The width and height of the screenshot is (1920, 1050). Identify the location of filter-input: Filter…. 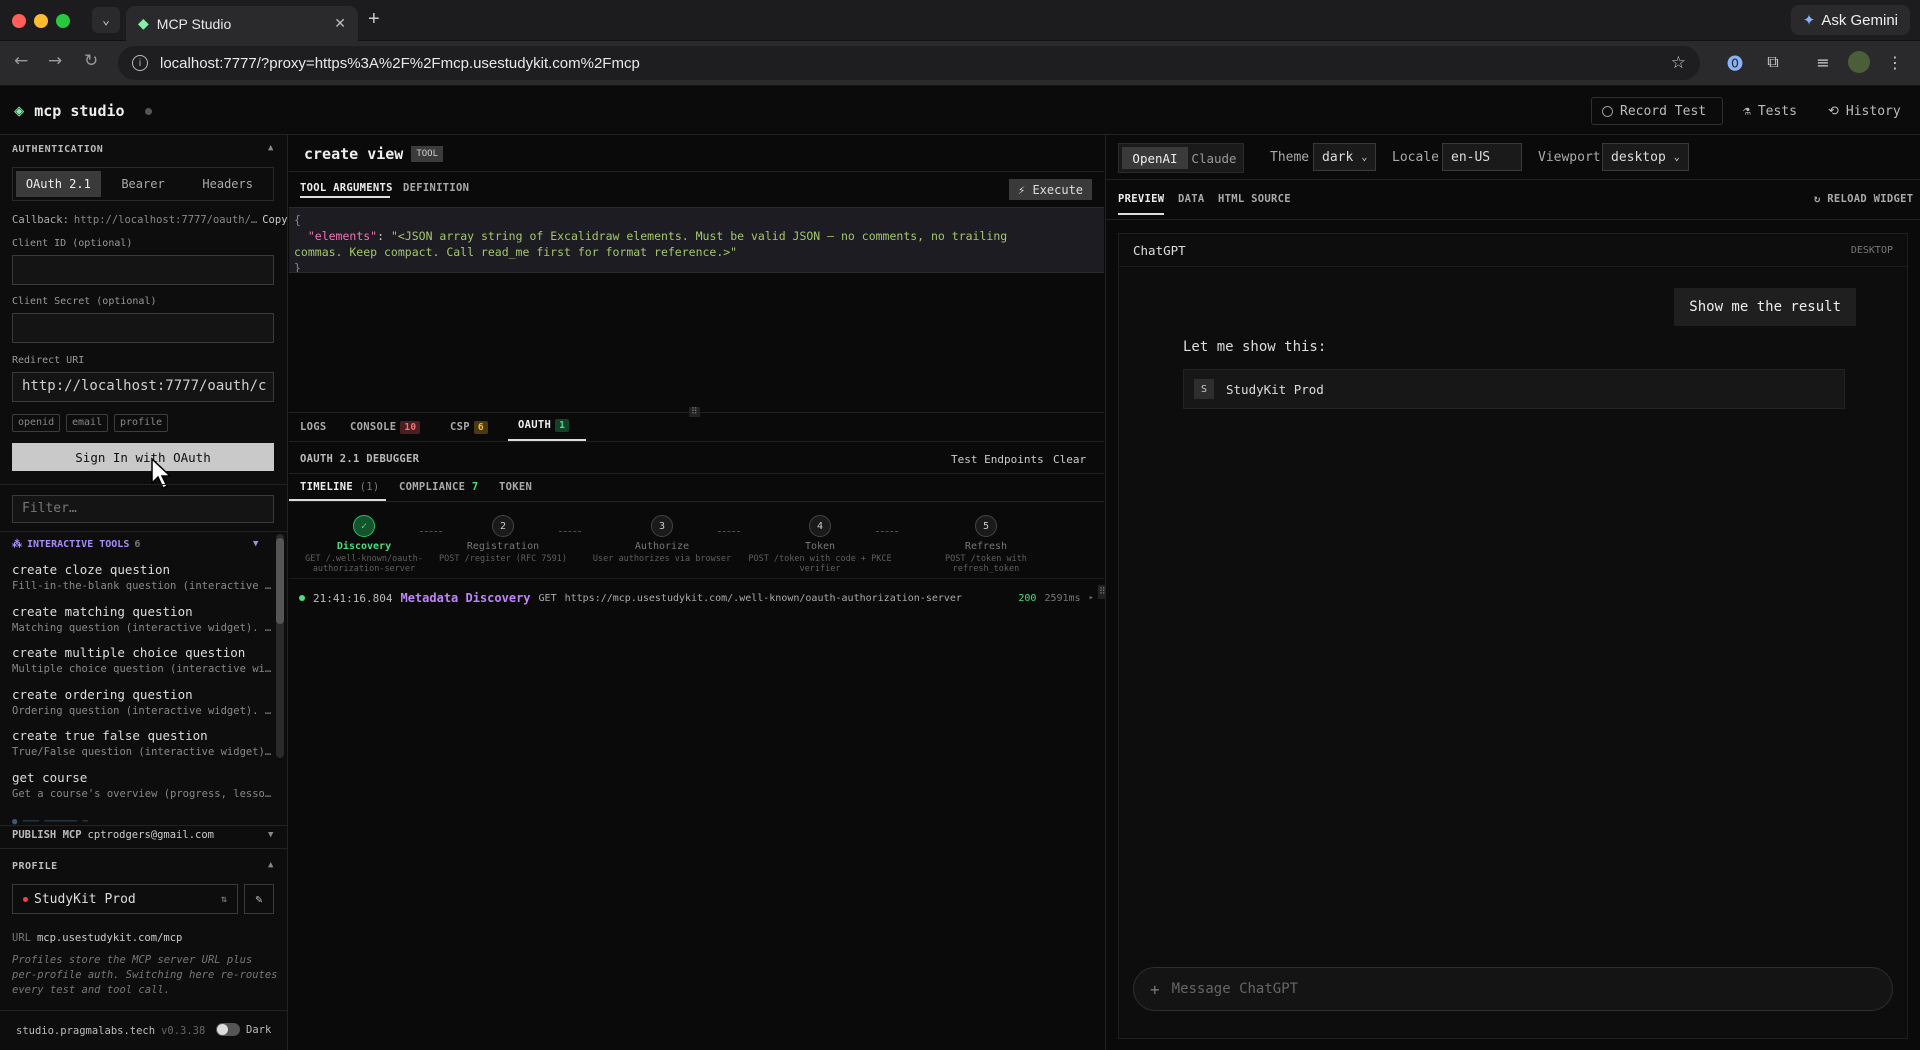
(143, 509).